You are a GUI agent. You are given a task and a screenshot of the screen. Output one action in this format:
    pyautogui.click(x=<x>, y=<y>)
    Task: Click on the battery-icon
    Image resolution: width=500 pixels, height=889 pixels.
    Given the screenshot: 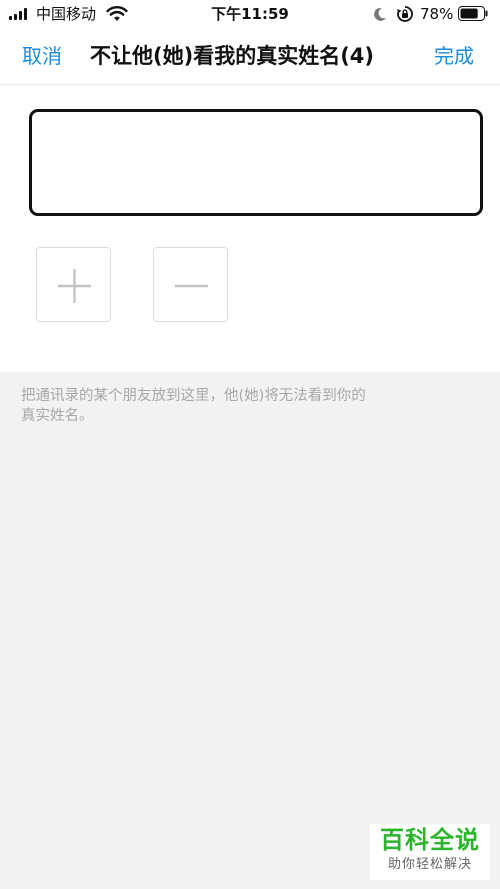 What is the action you would take?
    pyautogui.click(x=473, y=13)
    